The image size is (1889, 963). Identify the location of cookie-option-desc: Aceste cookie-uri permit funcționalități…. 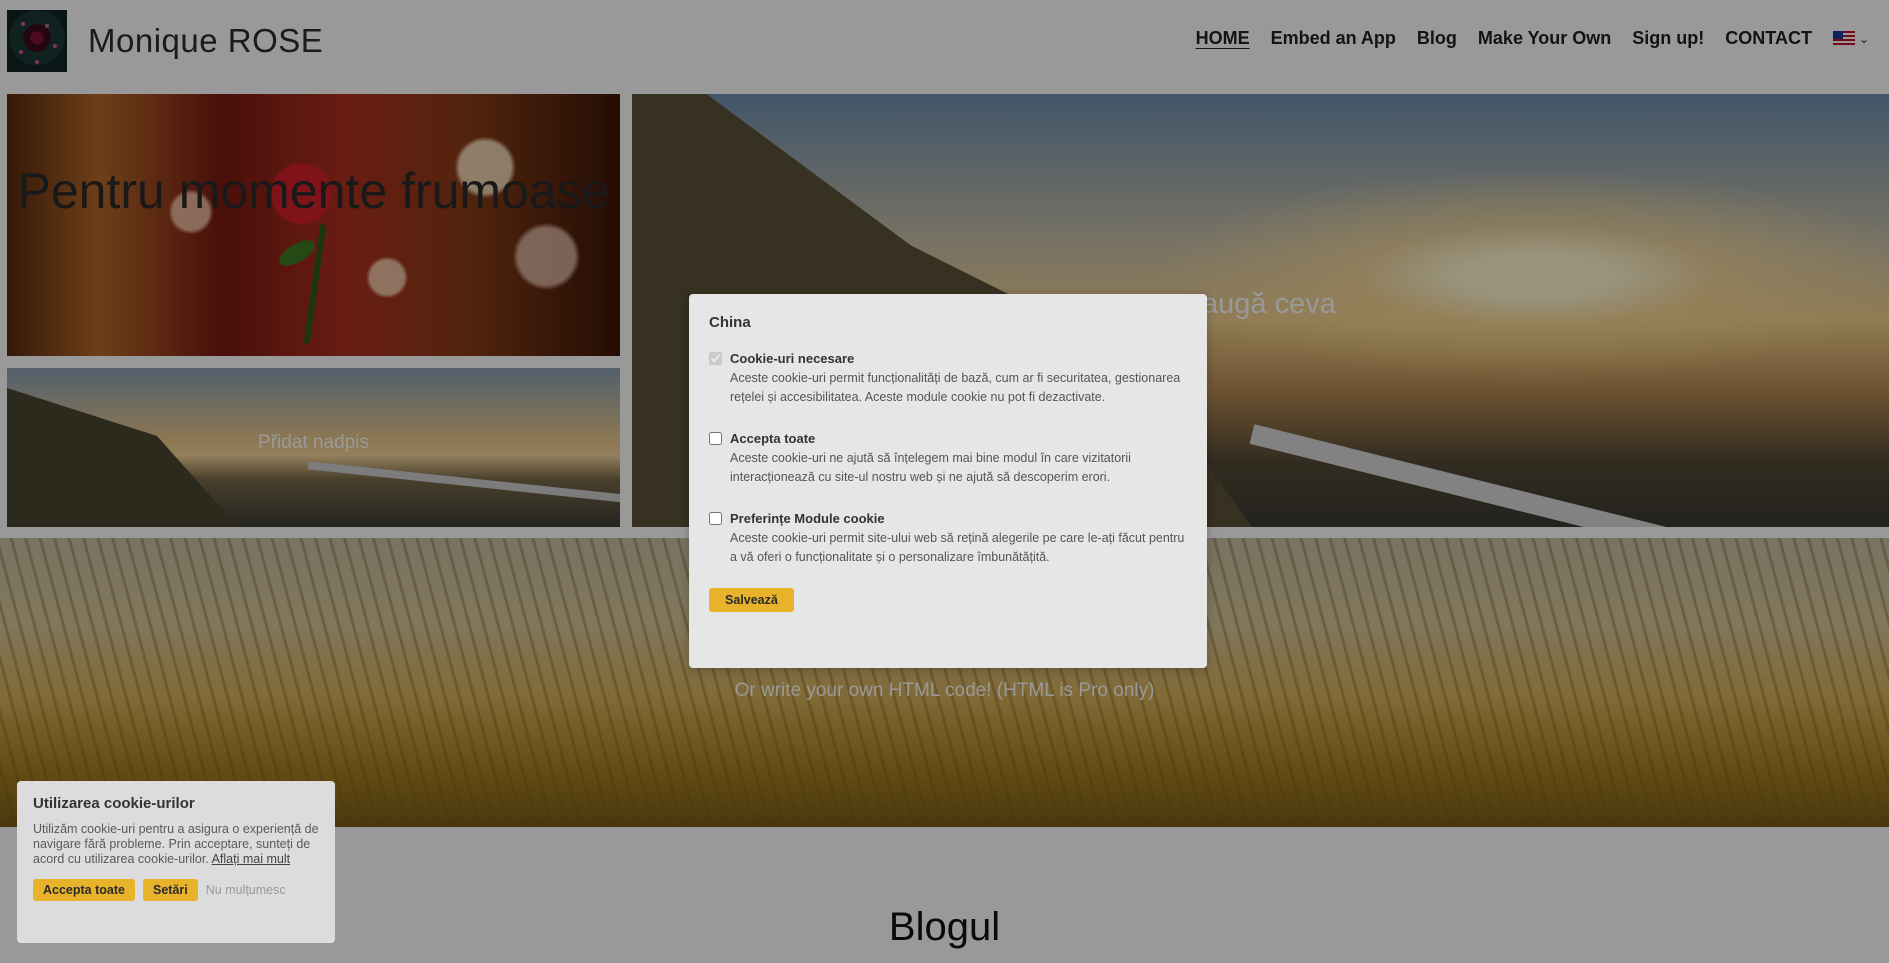
(955, 387).